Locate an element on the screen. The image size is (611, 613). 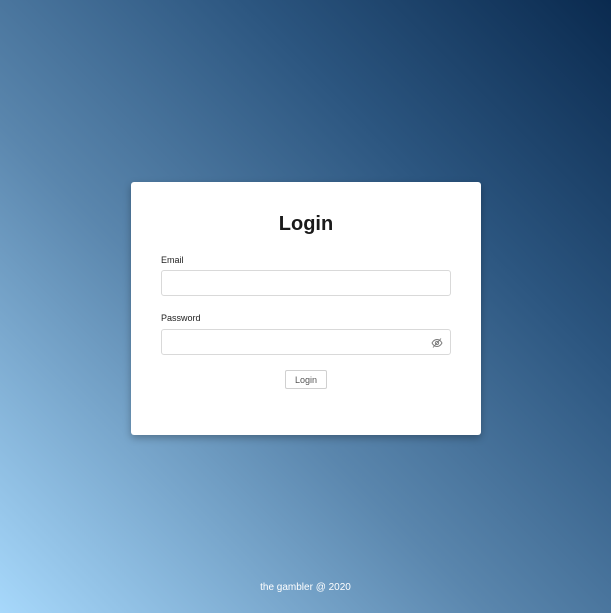
password-field-wrapper is located at coordinates (306, 342).